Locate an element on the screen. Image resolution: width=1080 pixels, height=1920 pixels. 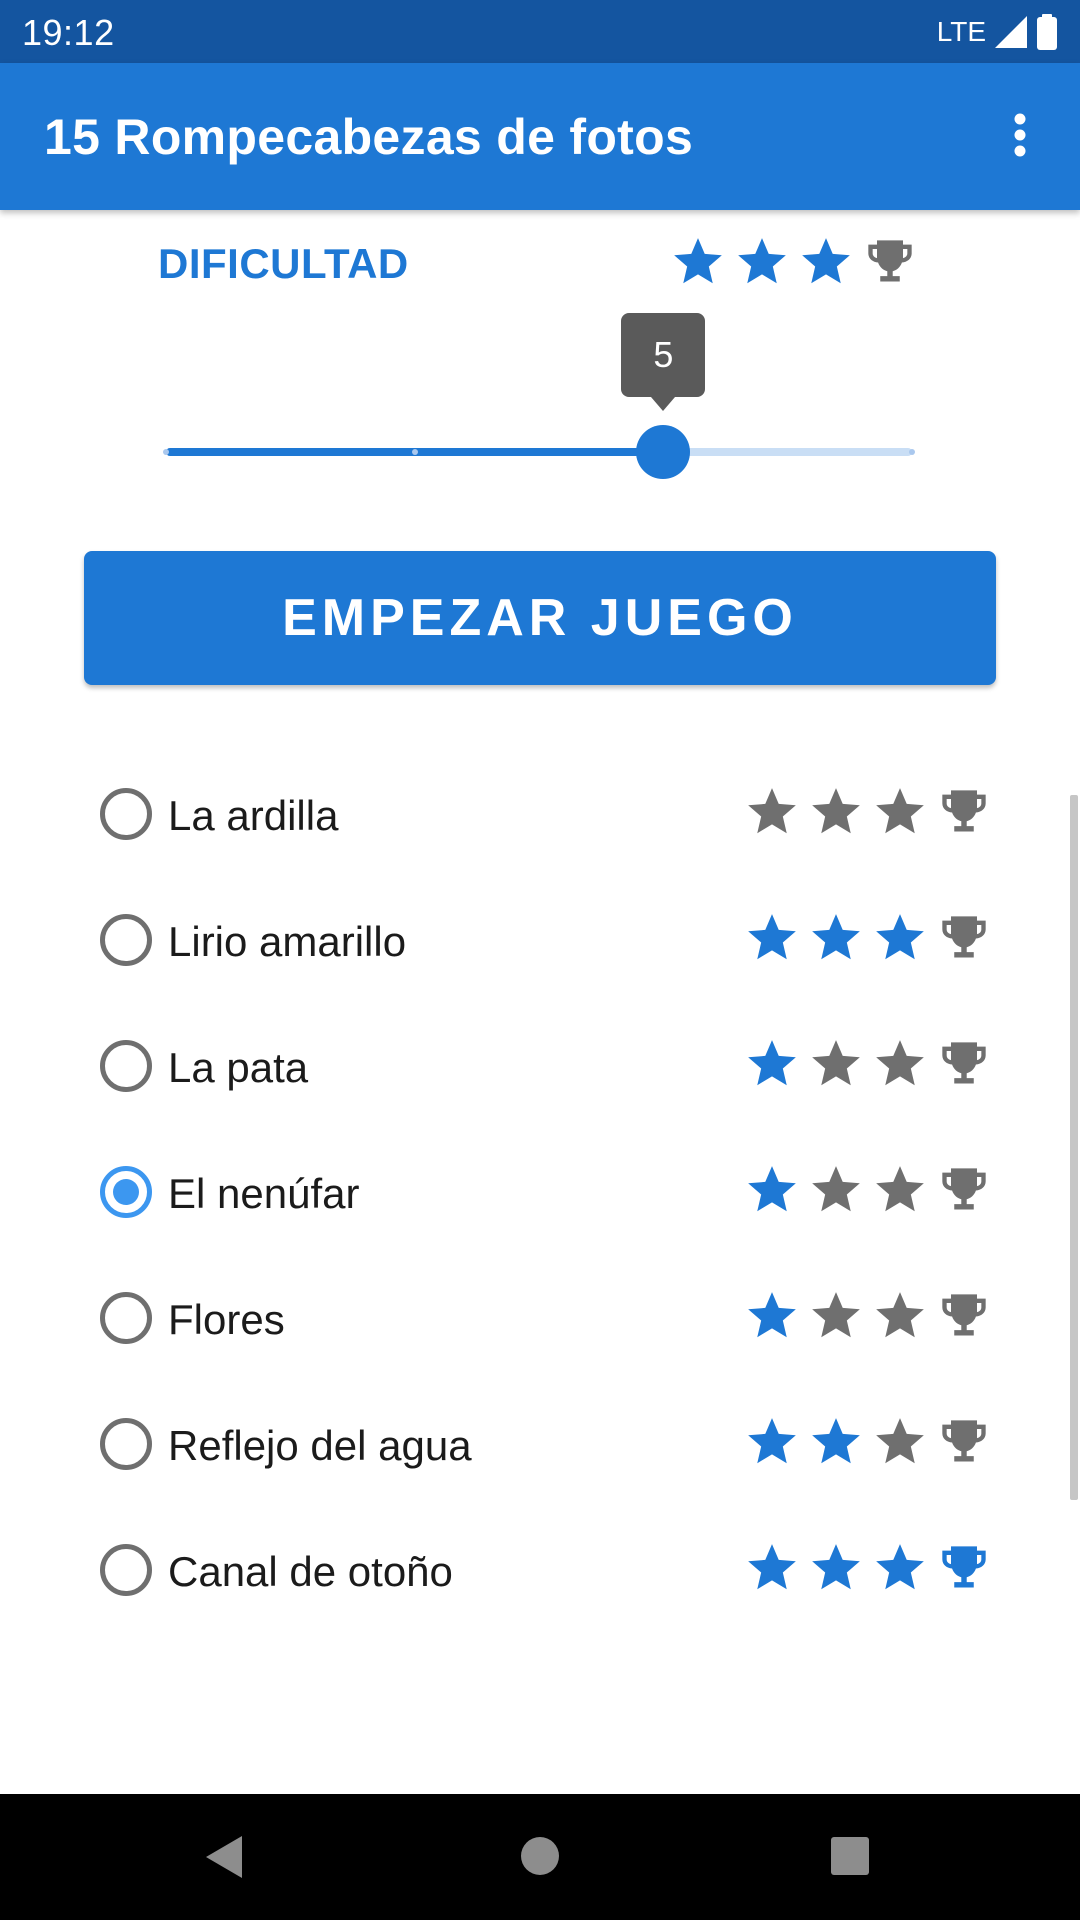
back-icon is located at coordinates (224, 1859).